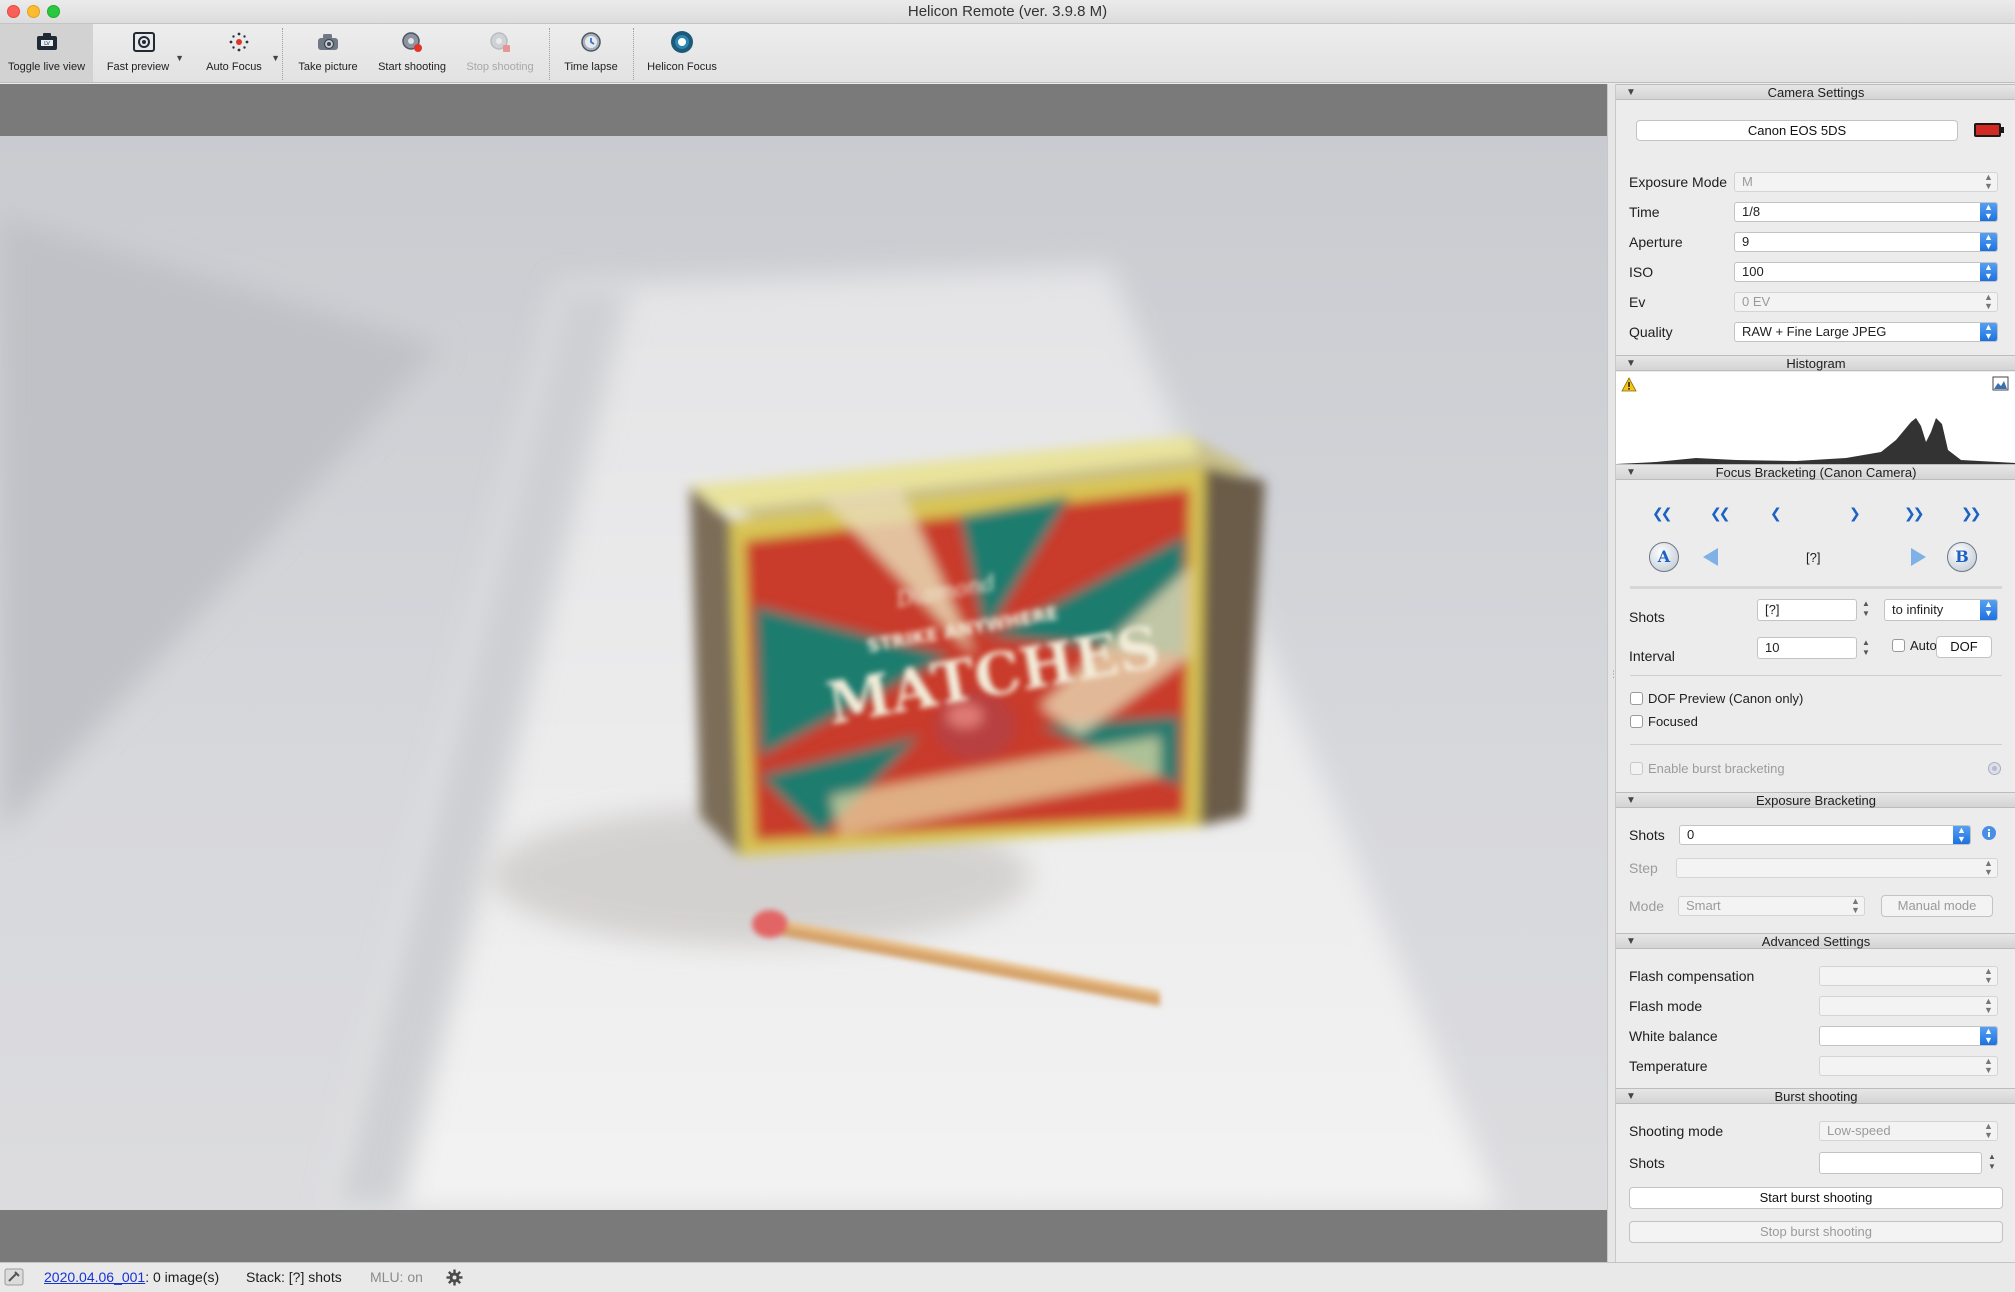 Image resolution: width=2015 pixels, height=1292 pixels. What do you see at coordinates (144, 53) in the screenshot?
I see `fast-preview-button: Fast preview ▼` at bounding box center [144, 53].